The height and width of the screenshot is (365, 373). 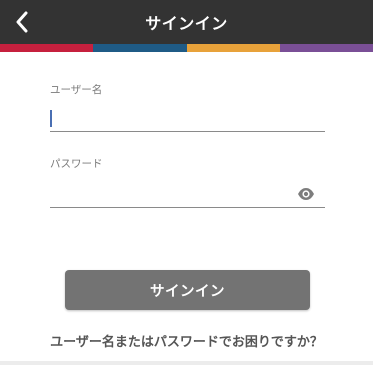 I want to click on signin-button-label: サインイン, so click(x=187, y=291).